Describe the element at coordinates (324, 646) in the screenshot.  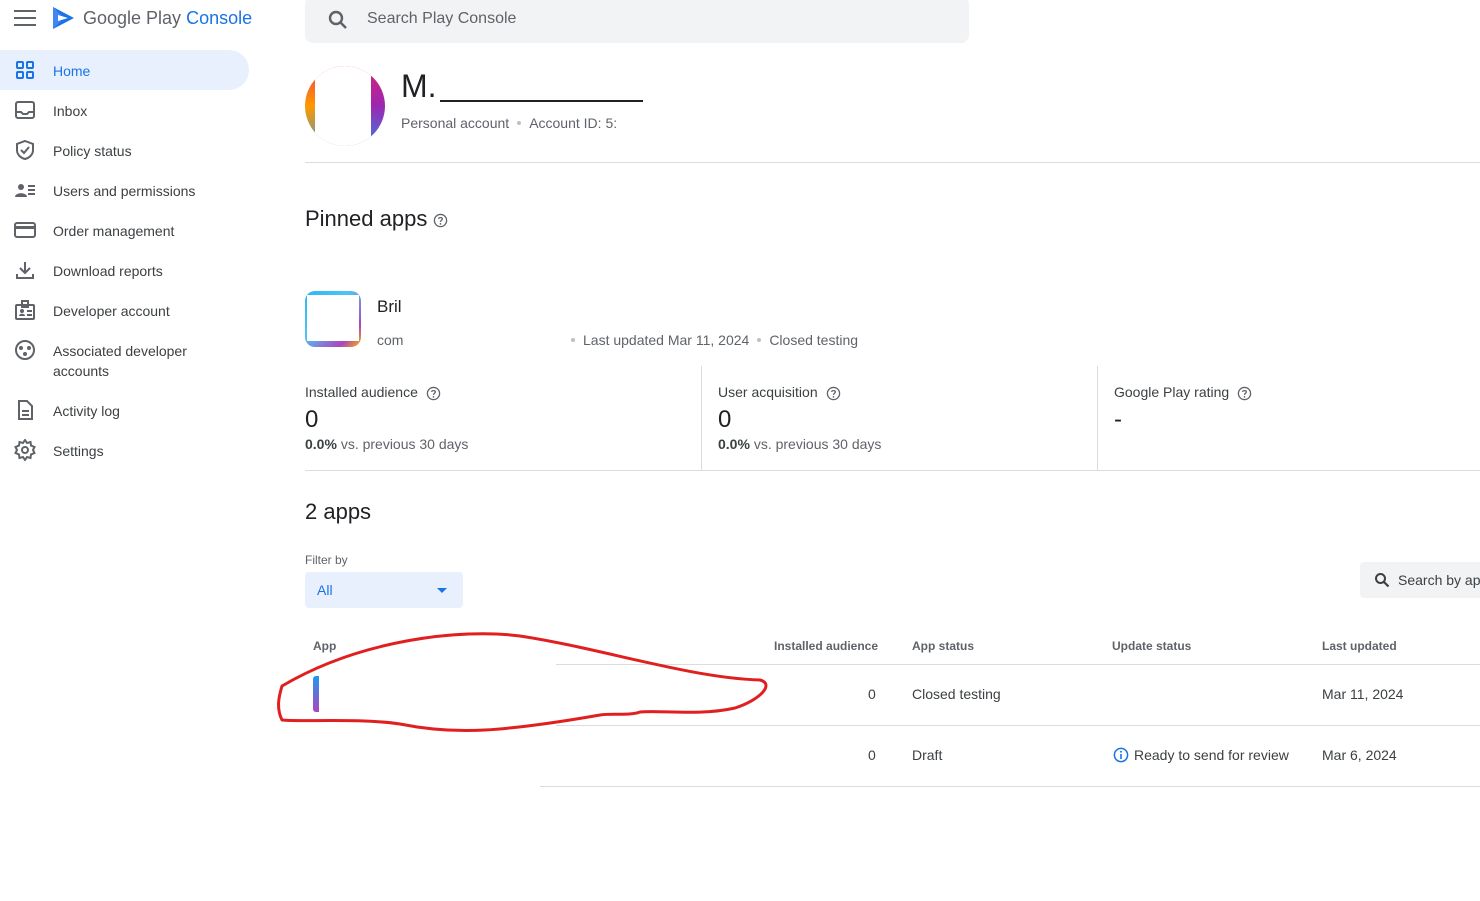
I see `column-header-app: App` at that location.